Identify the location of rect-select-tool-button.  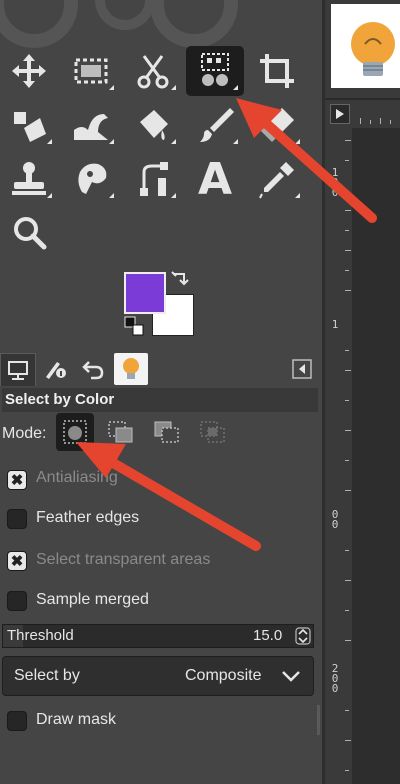
(91, 71).